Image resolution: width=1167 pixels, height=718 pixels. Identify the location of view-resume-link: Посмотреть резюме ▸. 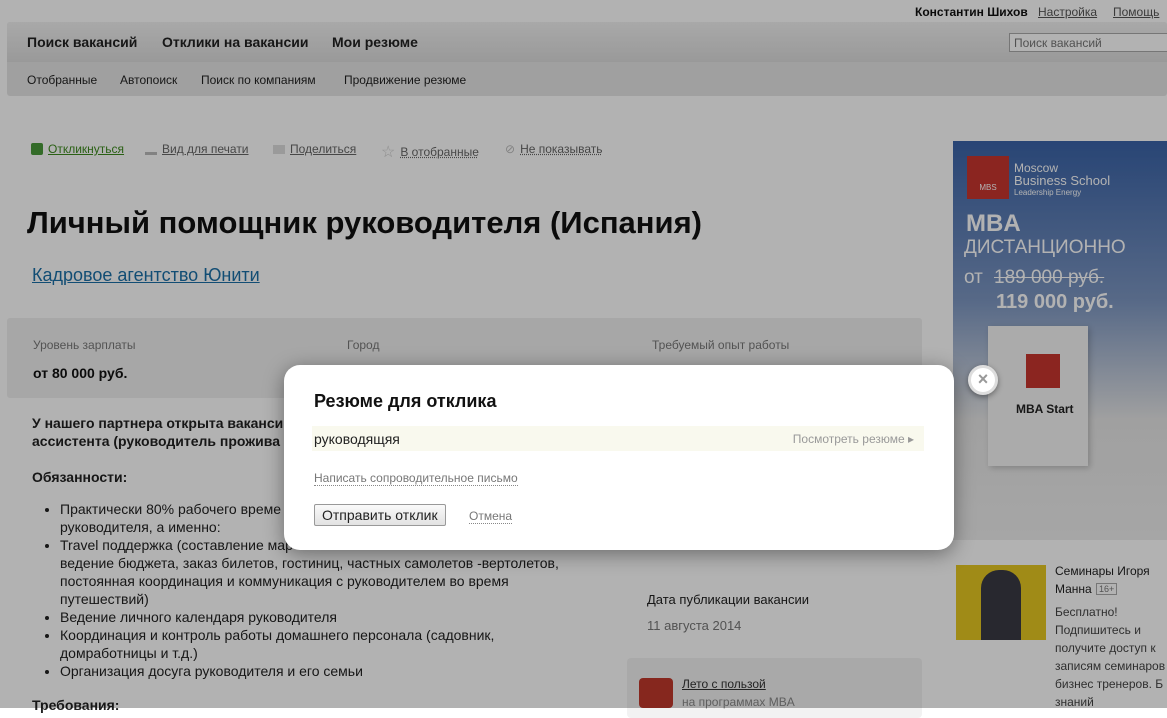
(853, 439).